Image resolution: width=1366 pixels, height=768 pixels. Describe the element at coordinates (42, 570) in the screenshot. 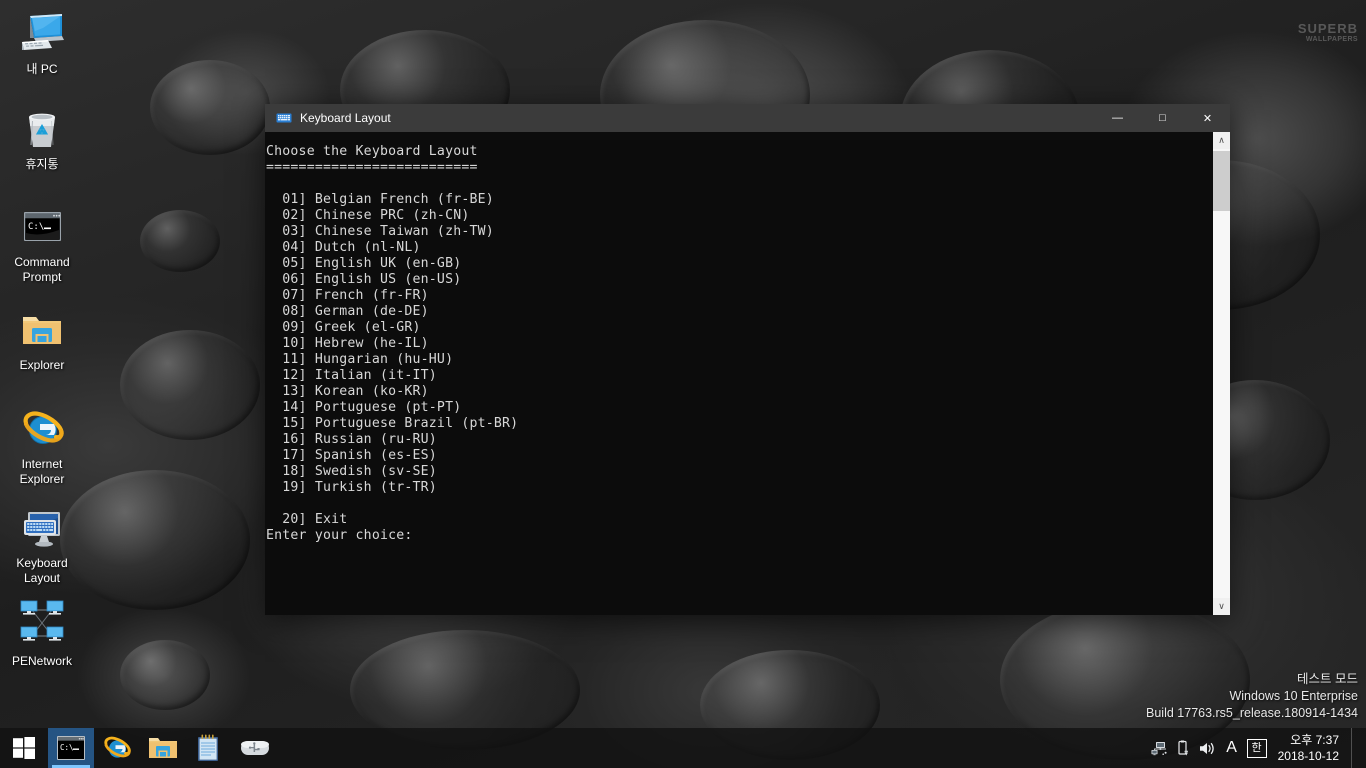

I see `desktop-icon-label: Keyboard Layout` at that location.